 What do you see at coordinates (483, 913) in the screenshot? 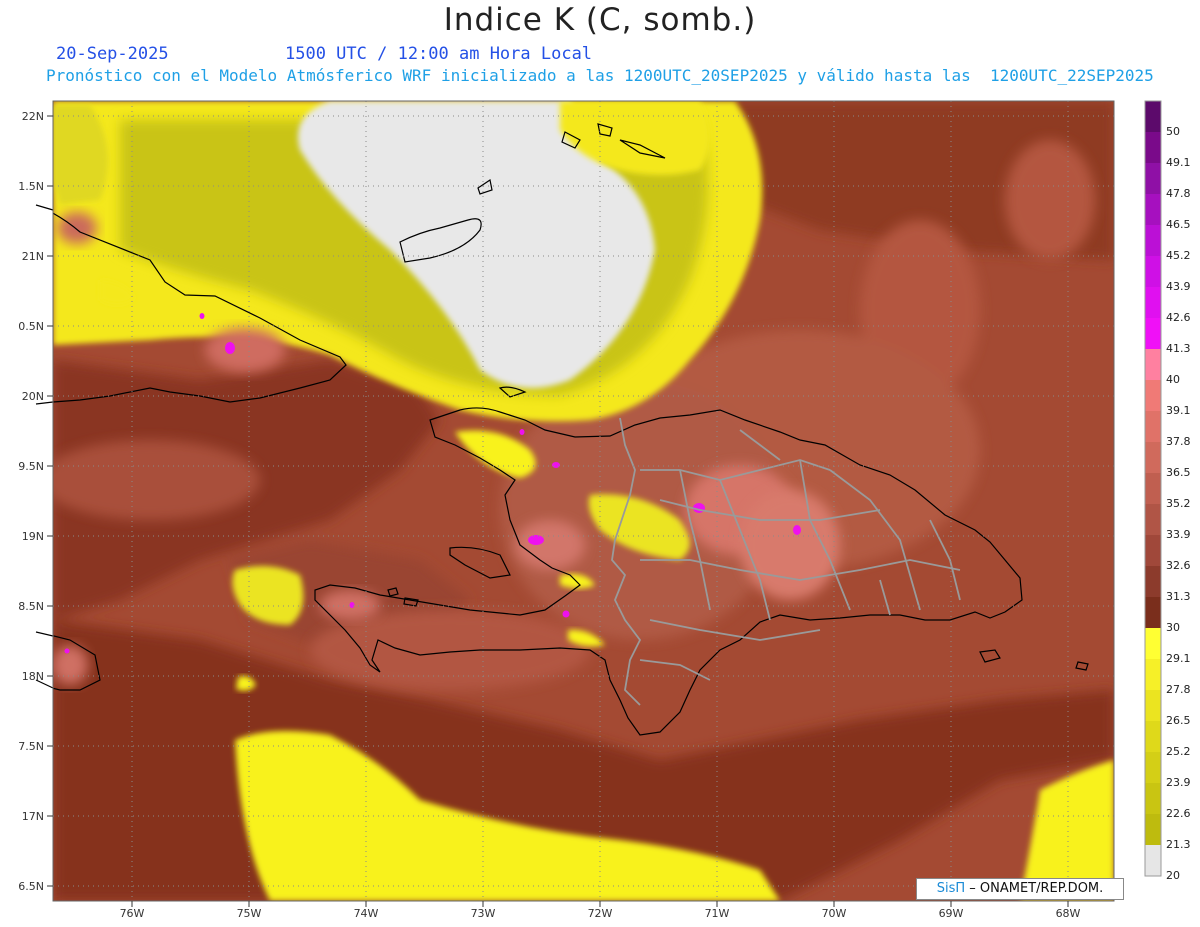
I see `lon-label: 73W` at bounding box center [483, 913].